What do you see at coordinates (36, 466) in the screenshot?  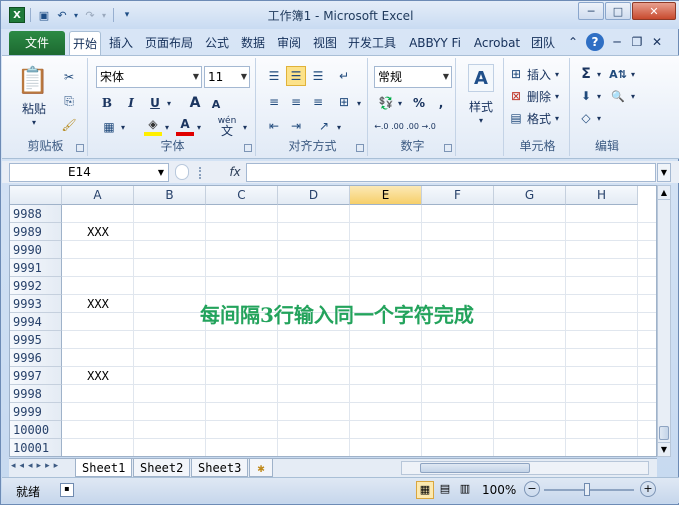 I see `sheet-nav-arrows-icon: ◂◂◂▸▸▸` at bounding box center [36, 466].